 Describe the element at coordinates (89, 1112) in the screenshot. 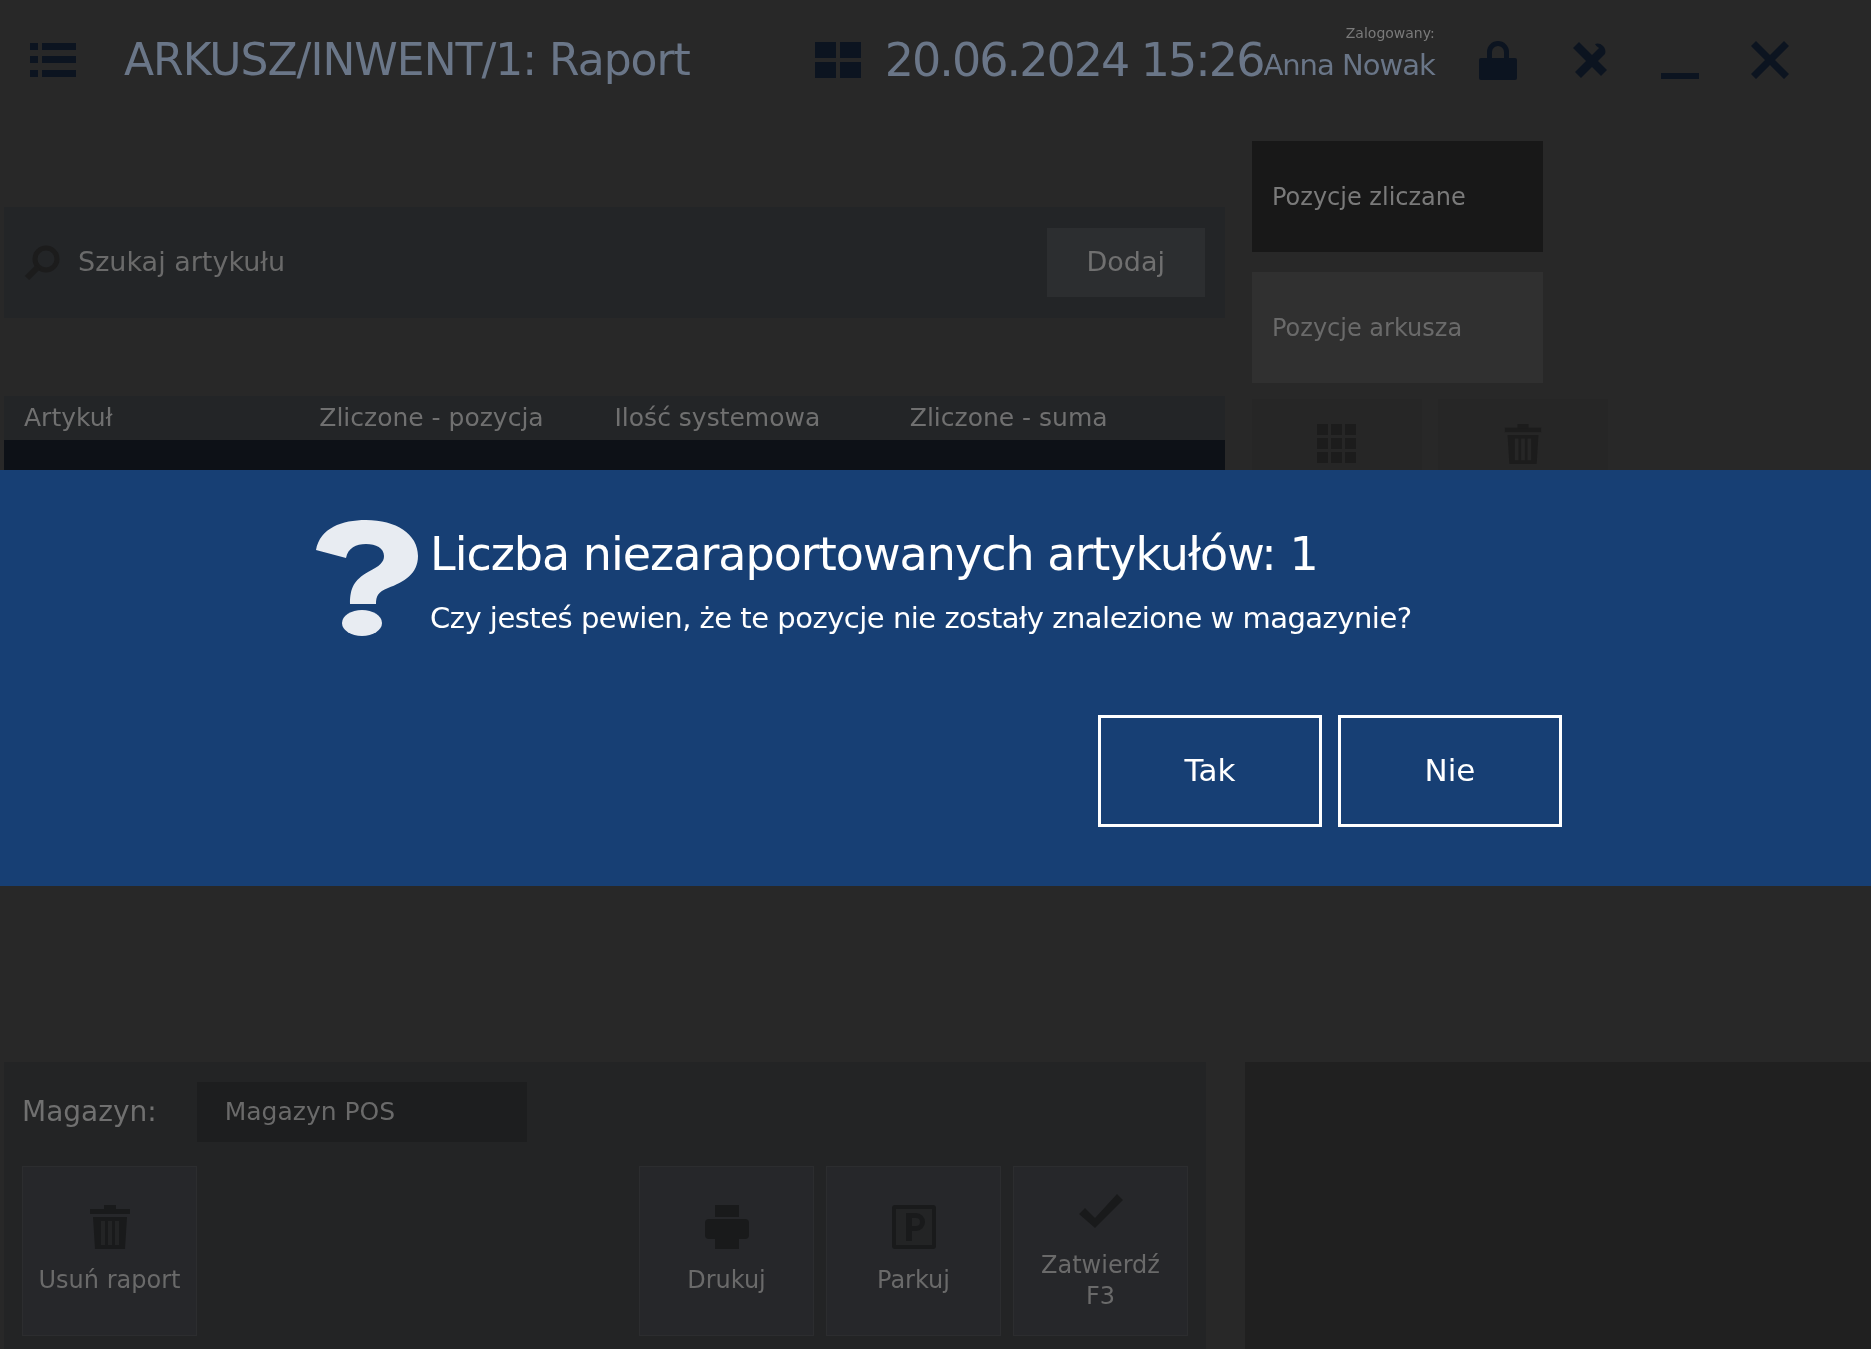

I see `warehouse-label: Magazyn:` at that location.